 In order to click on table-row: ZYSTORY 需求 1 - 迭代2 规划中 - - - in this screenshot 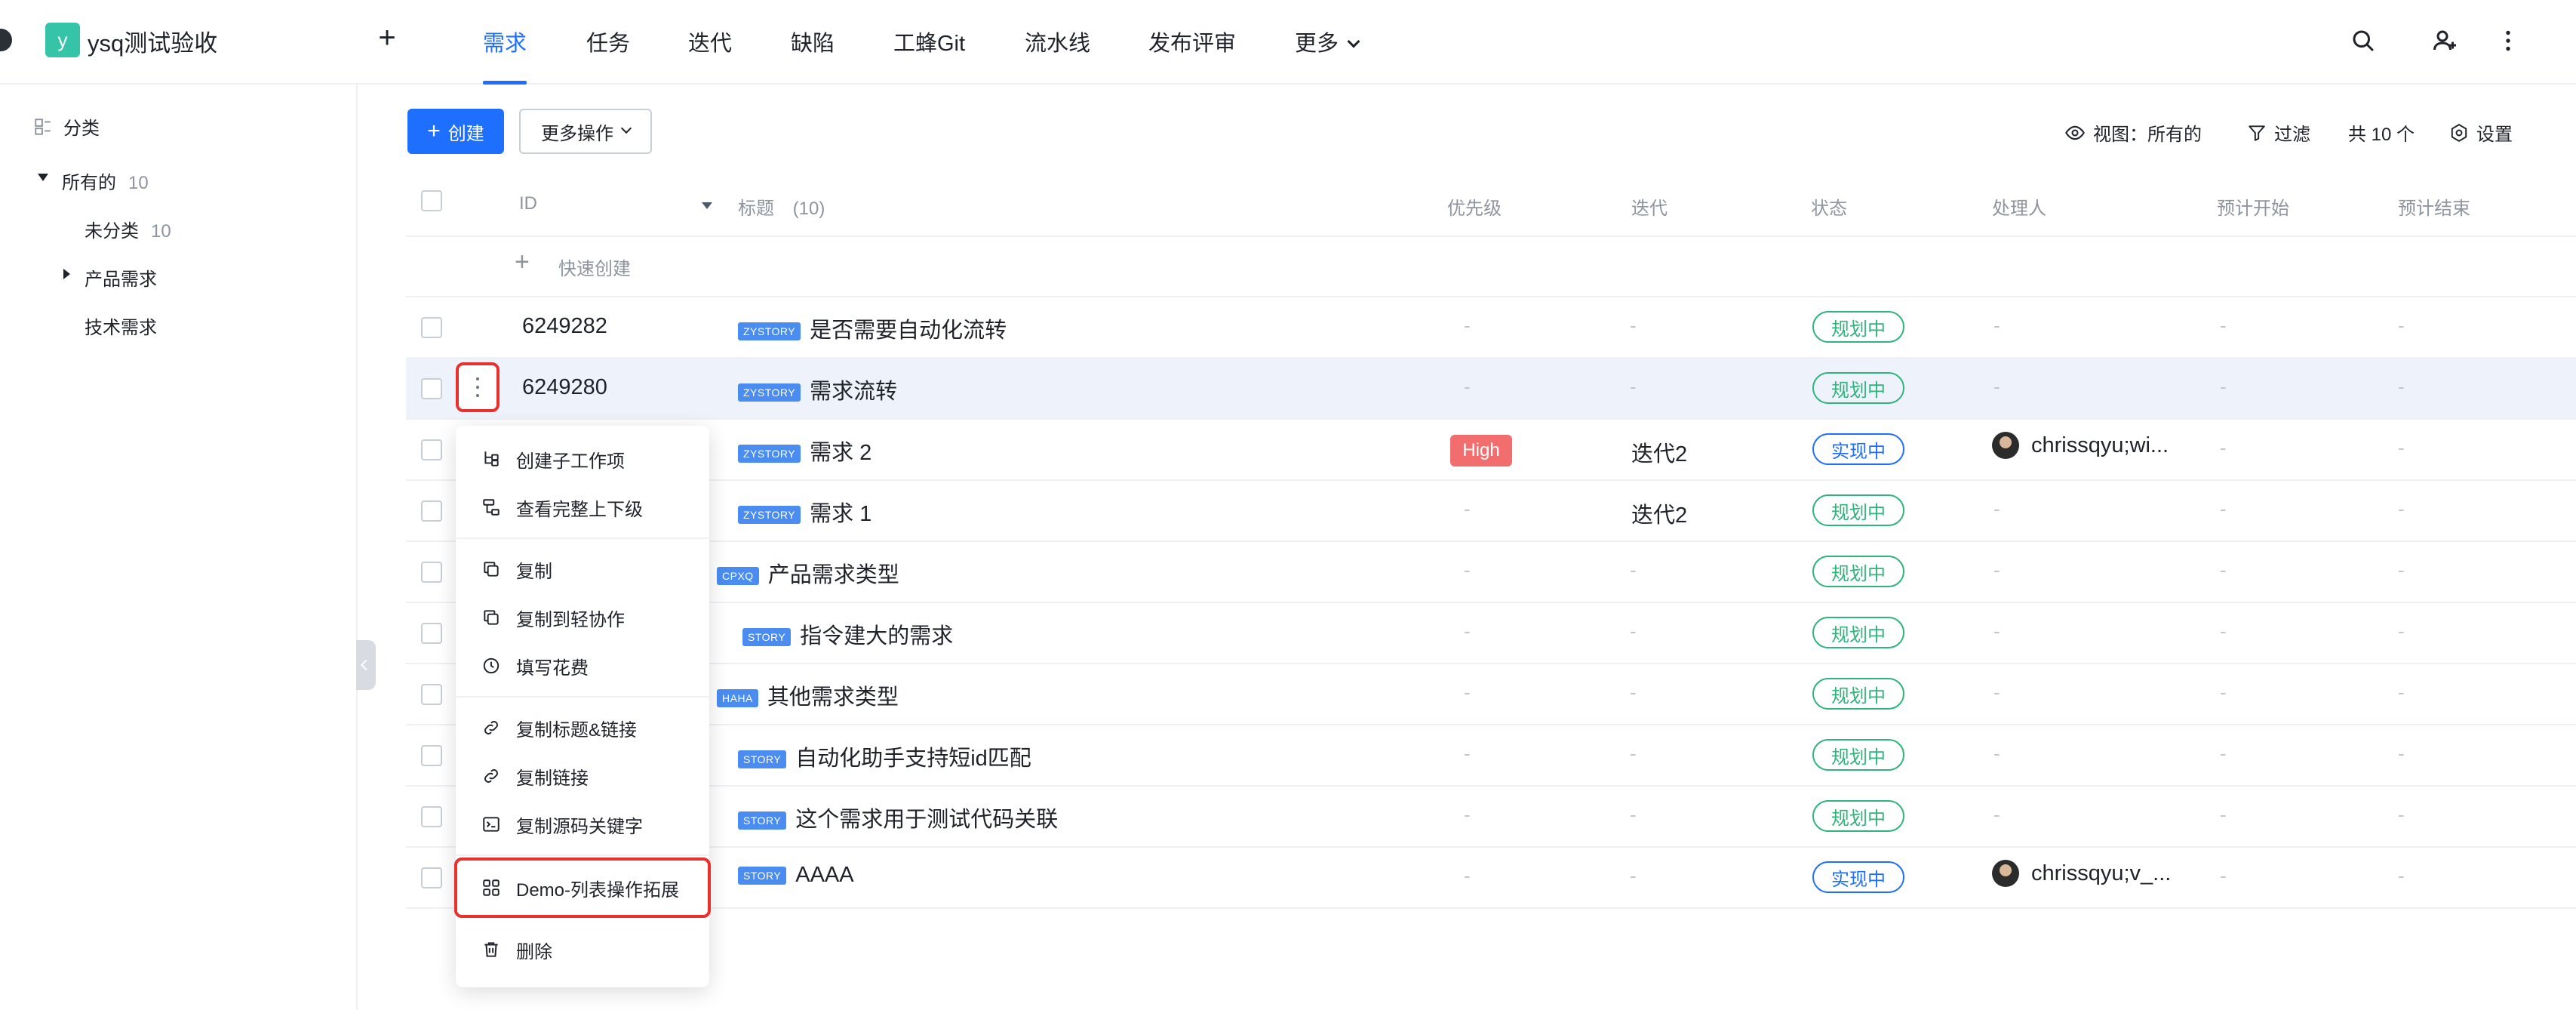, I will do `click(1491, 511)`.